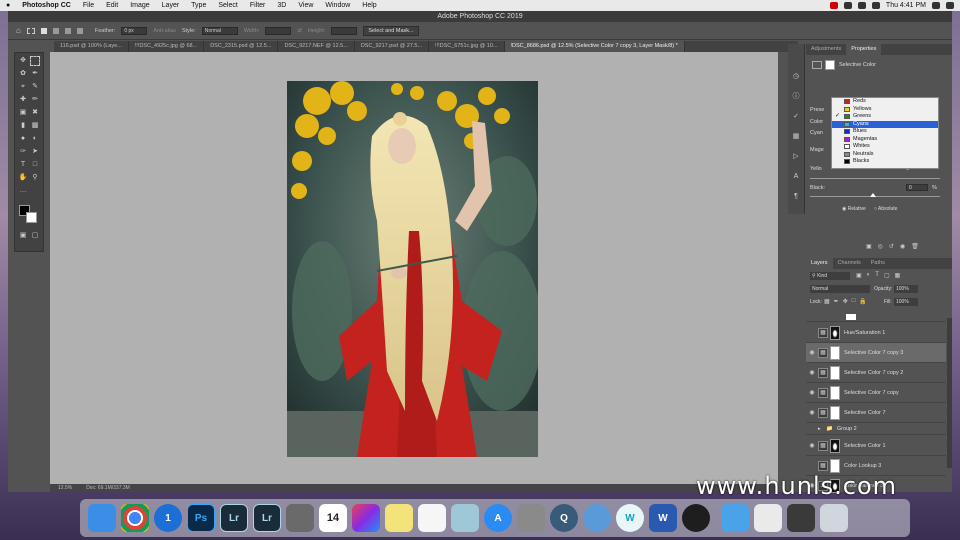 This screenshot has height=540, width=960. I want to click on finder-icon, so click(102, 518).